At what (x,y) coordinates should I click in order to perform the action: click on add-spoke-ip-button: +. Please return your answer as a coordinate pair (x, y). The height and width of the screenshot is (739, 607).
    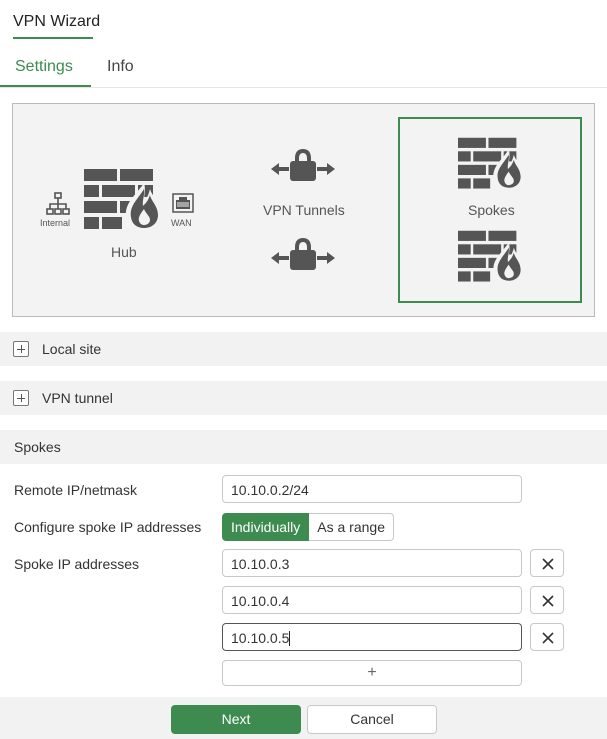
    Looking at the image, I should click on (372, 673).